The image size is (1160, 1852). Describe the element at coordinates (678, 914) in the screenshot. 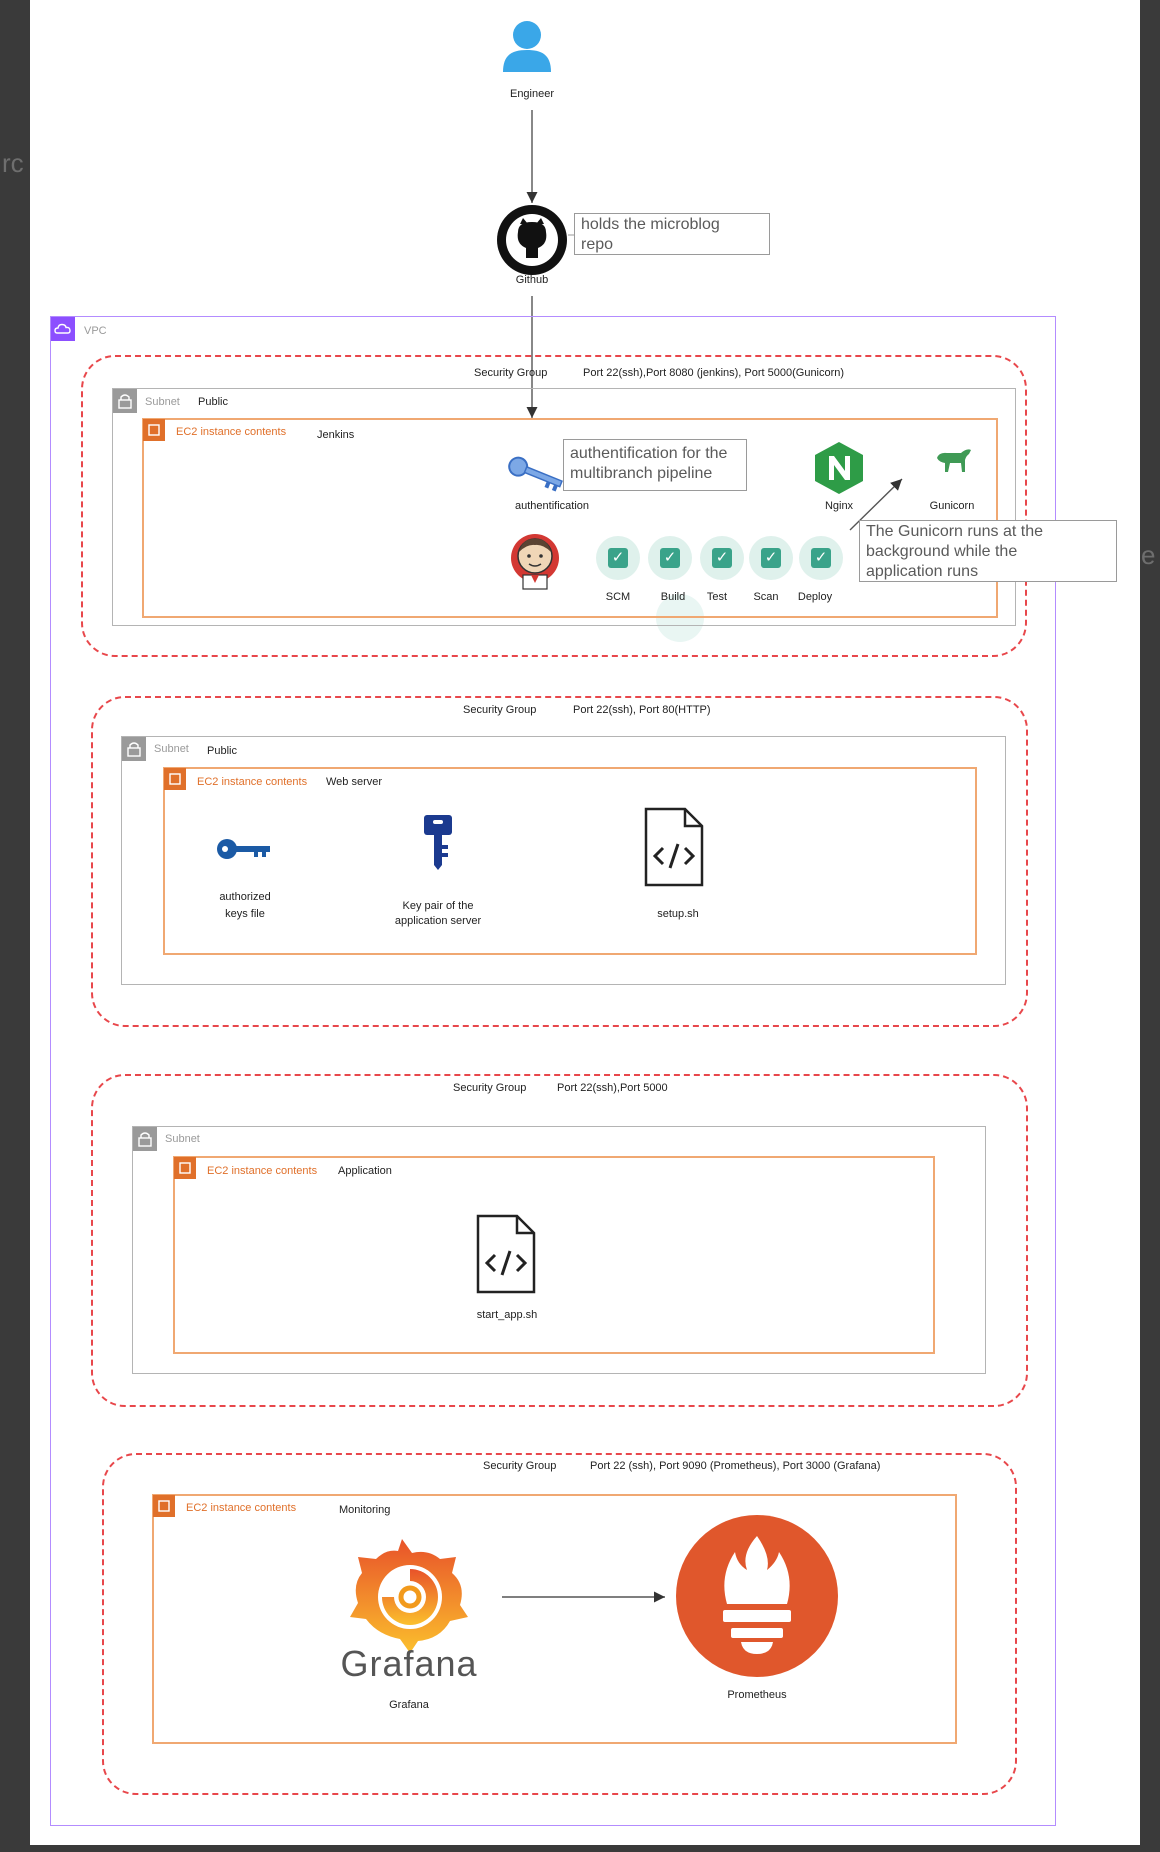

I see `setup-script-label: setup.sh` at that location.